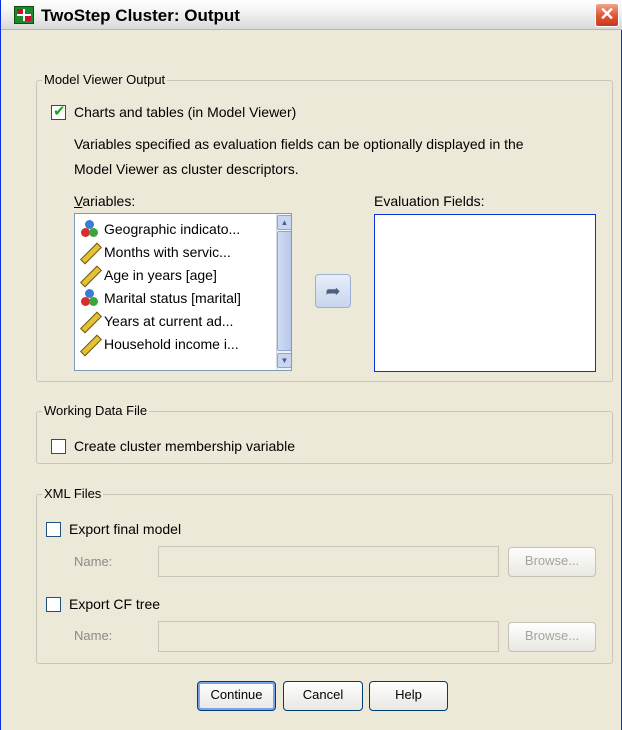  I want to click on export-cf-tree-option: Export CF tree, so click(103, 604).